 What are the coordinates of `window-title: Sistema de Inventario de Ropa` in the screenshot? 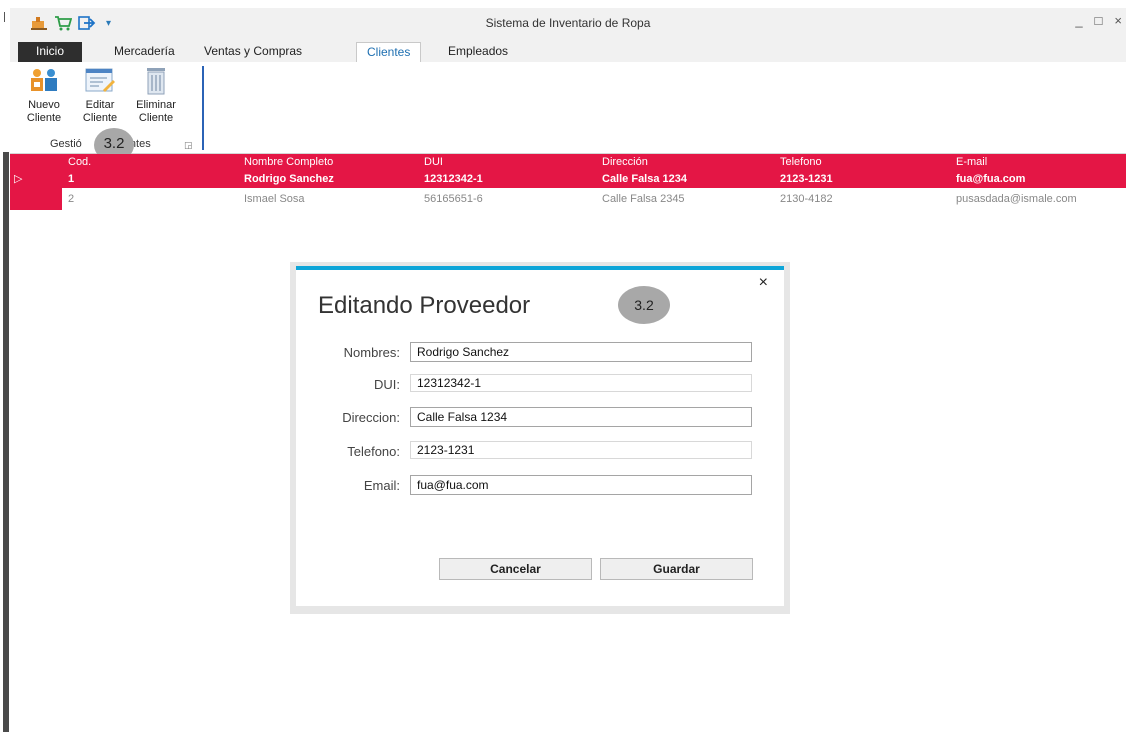 It's located at (568, 23).